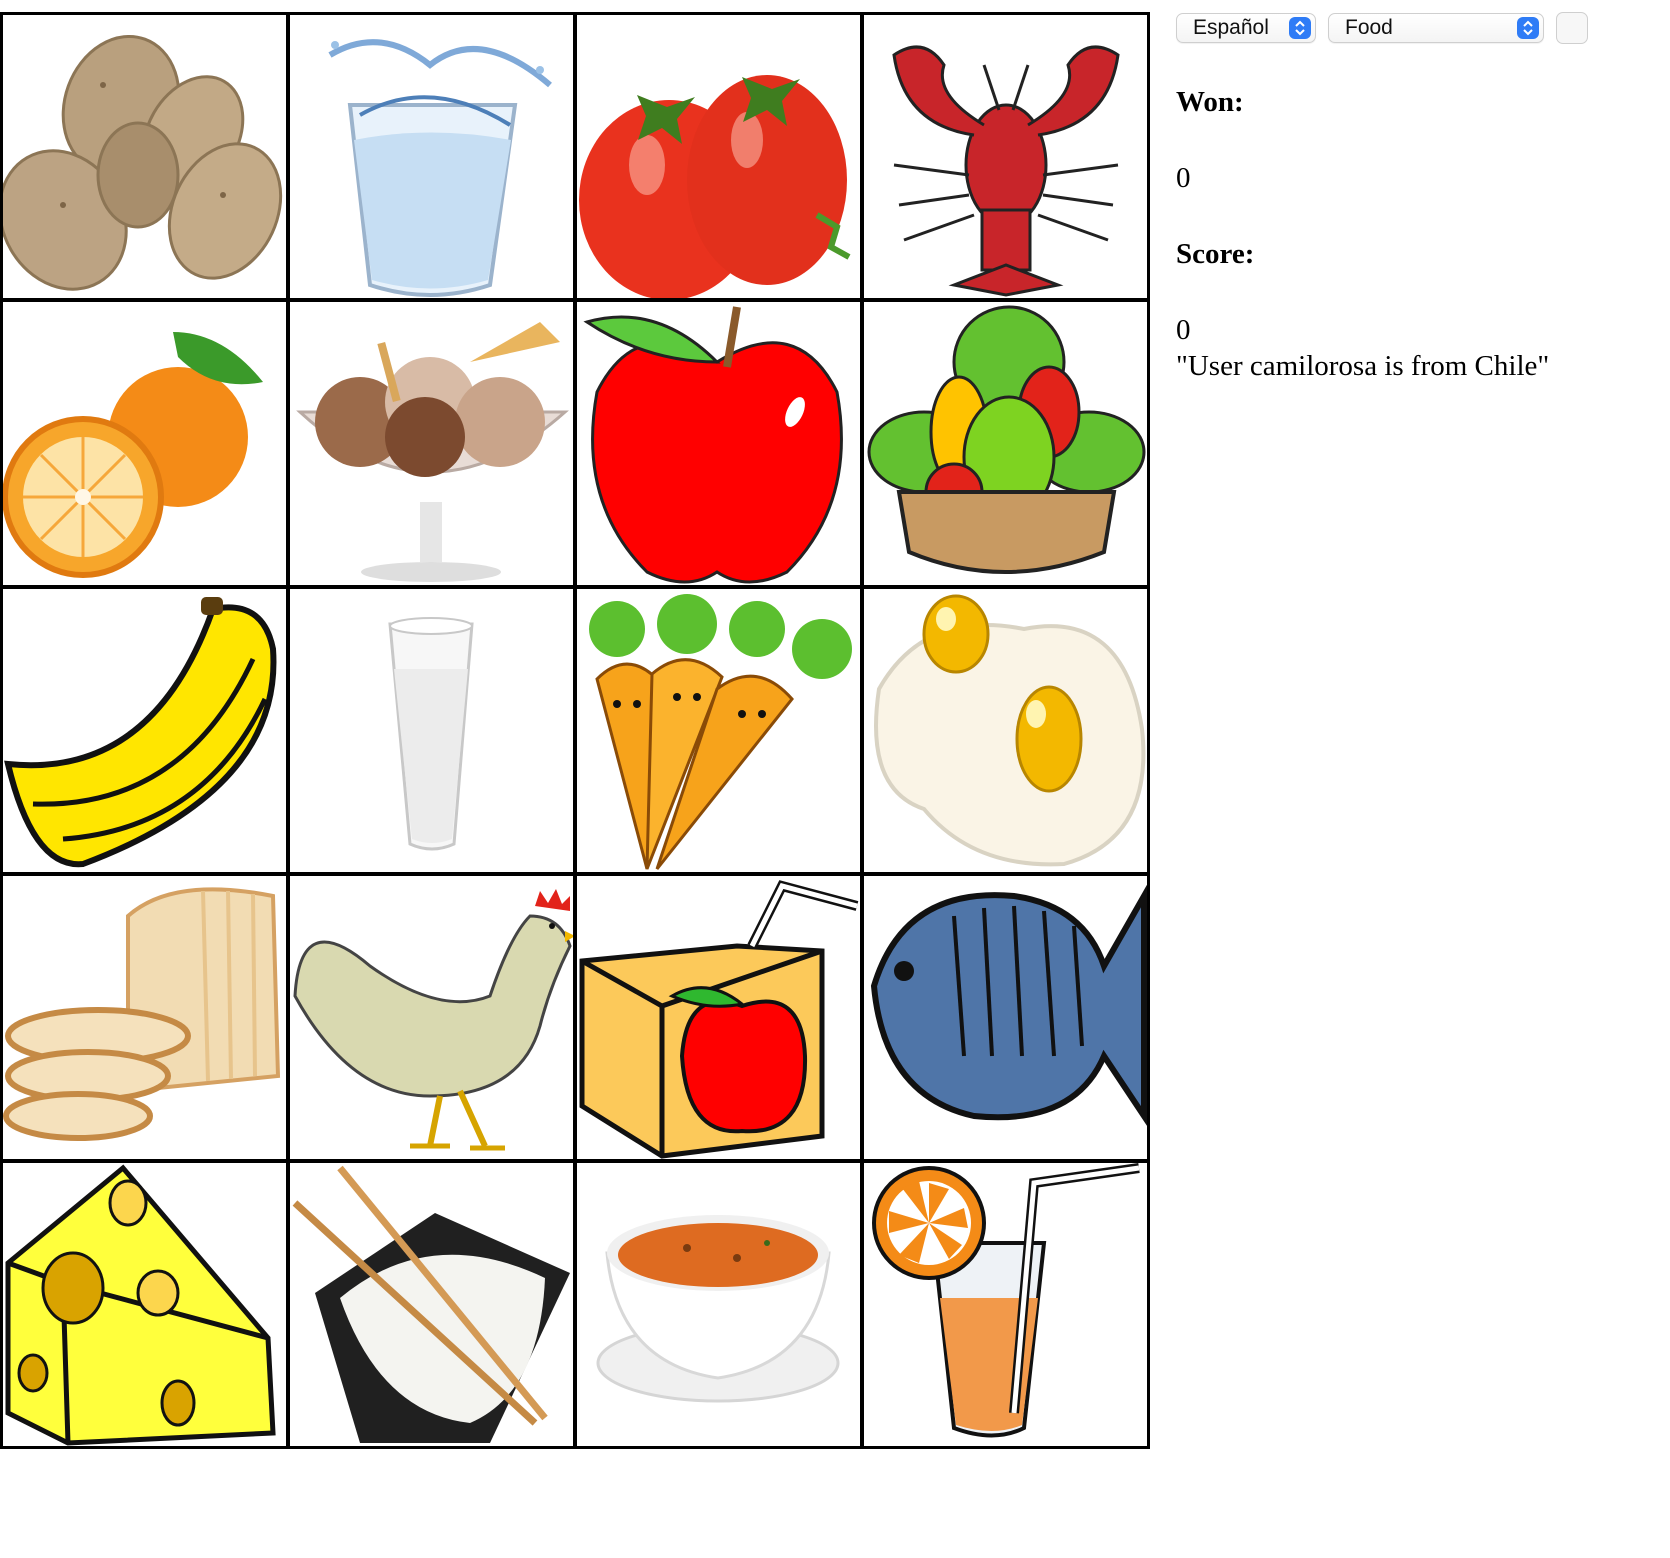 The image size is (1670, 1558). I want to click on card-apple, so click(718, 443).